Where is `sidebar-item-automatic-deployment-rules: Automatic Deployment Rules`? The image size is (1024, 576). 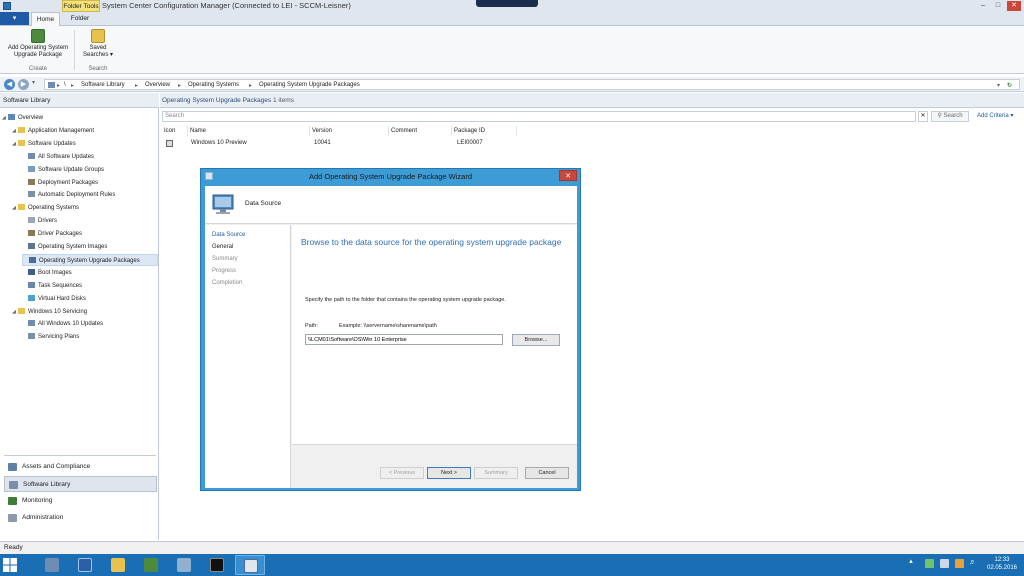
sidebar-item-automatic-deployment-rules: Automatic Deployment Rules is located at coordinates (90, 195).